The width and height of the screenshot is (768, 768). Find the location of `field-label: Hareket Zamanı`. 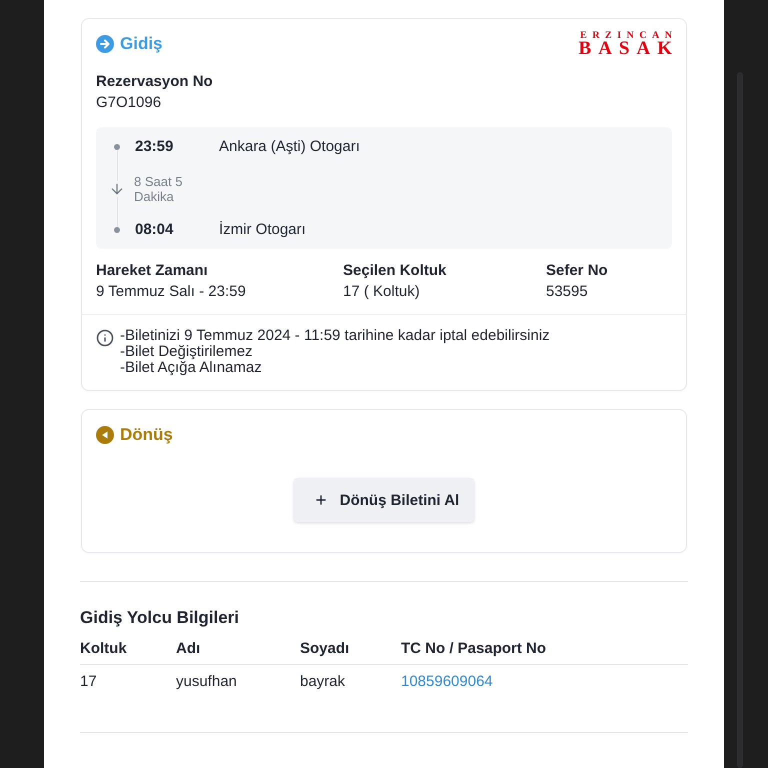

field-label: Hareket Zamanı is located at coordinates (152, 271).